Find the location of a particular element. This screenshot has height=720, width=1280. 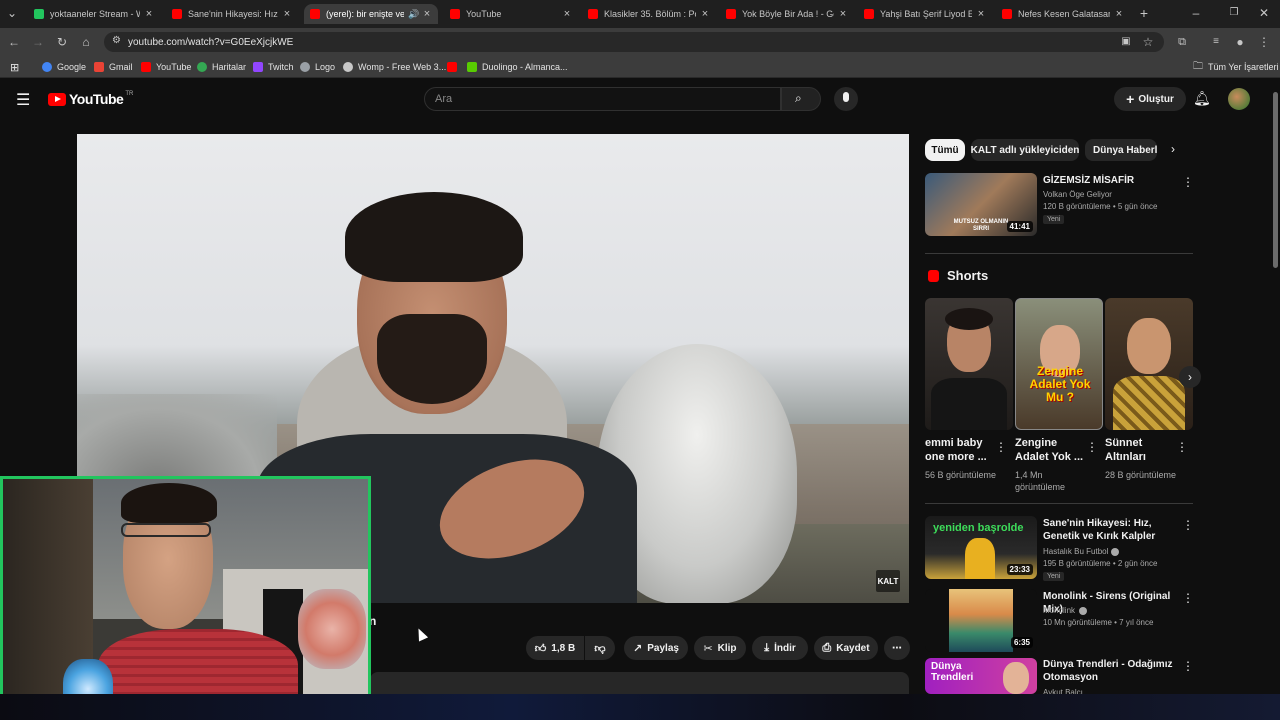

tab-yok-boyle-bir-ada: Yok Böyle Bir Ada ! - Gözl × is located at coordinates (787, 14).